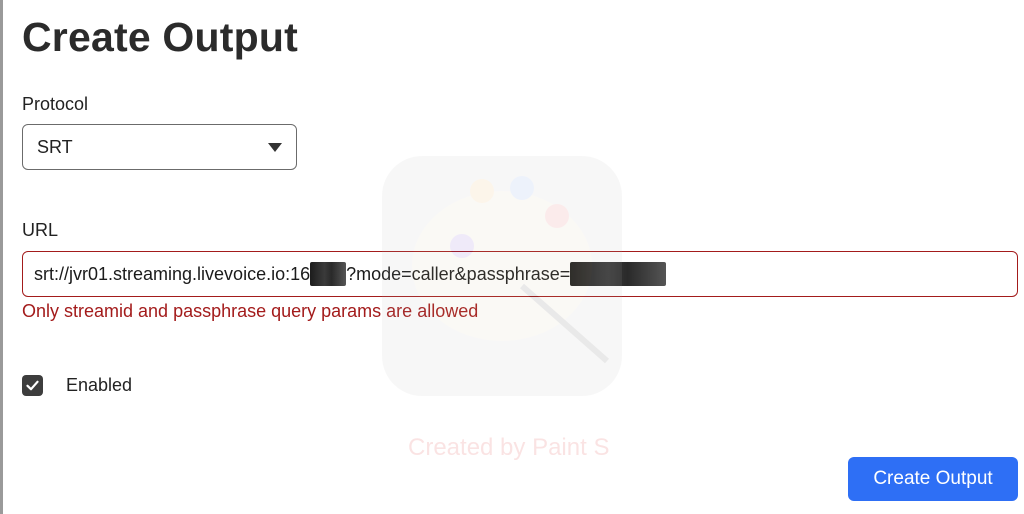 Image resolution: width=1024 pixels, height=514 pixels. I want to click on caret-down-icon, so click(275, 147).